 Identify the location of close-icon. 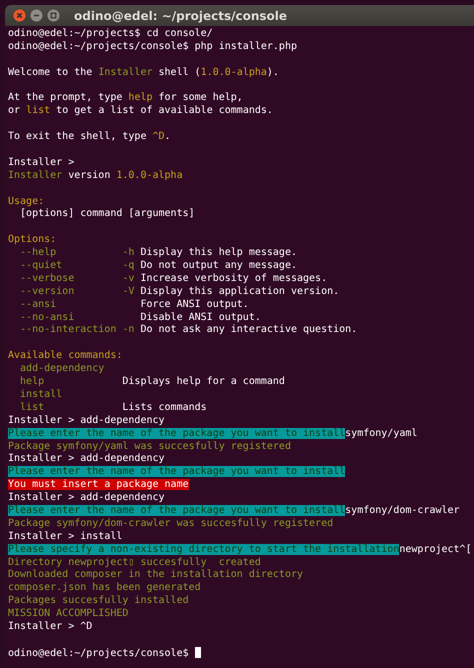
(19, 15).